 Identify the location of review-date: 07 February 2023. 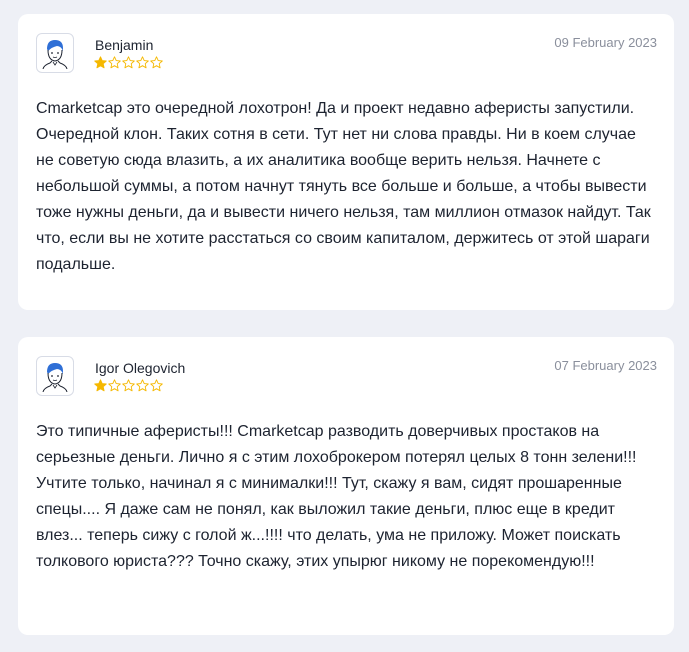
(605, 365).